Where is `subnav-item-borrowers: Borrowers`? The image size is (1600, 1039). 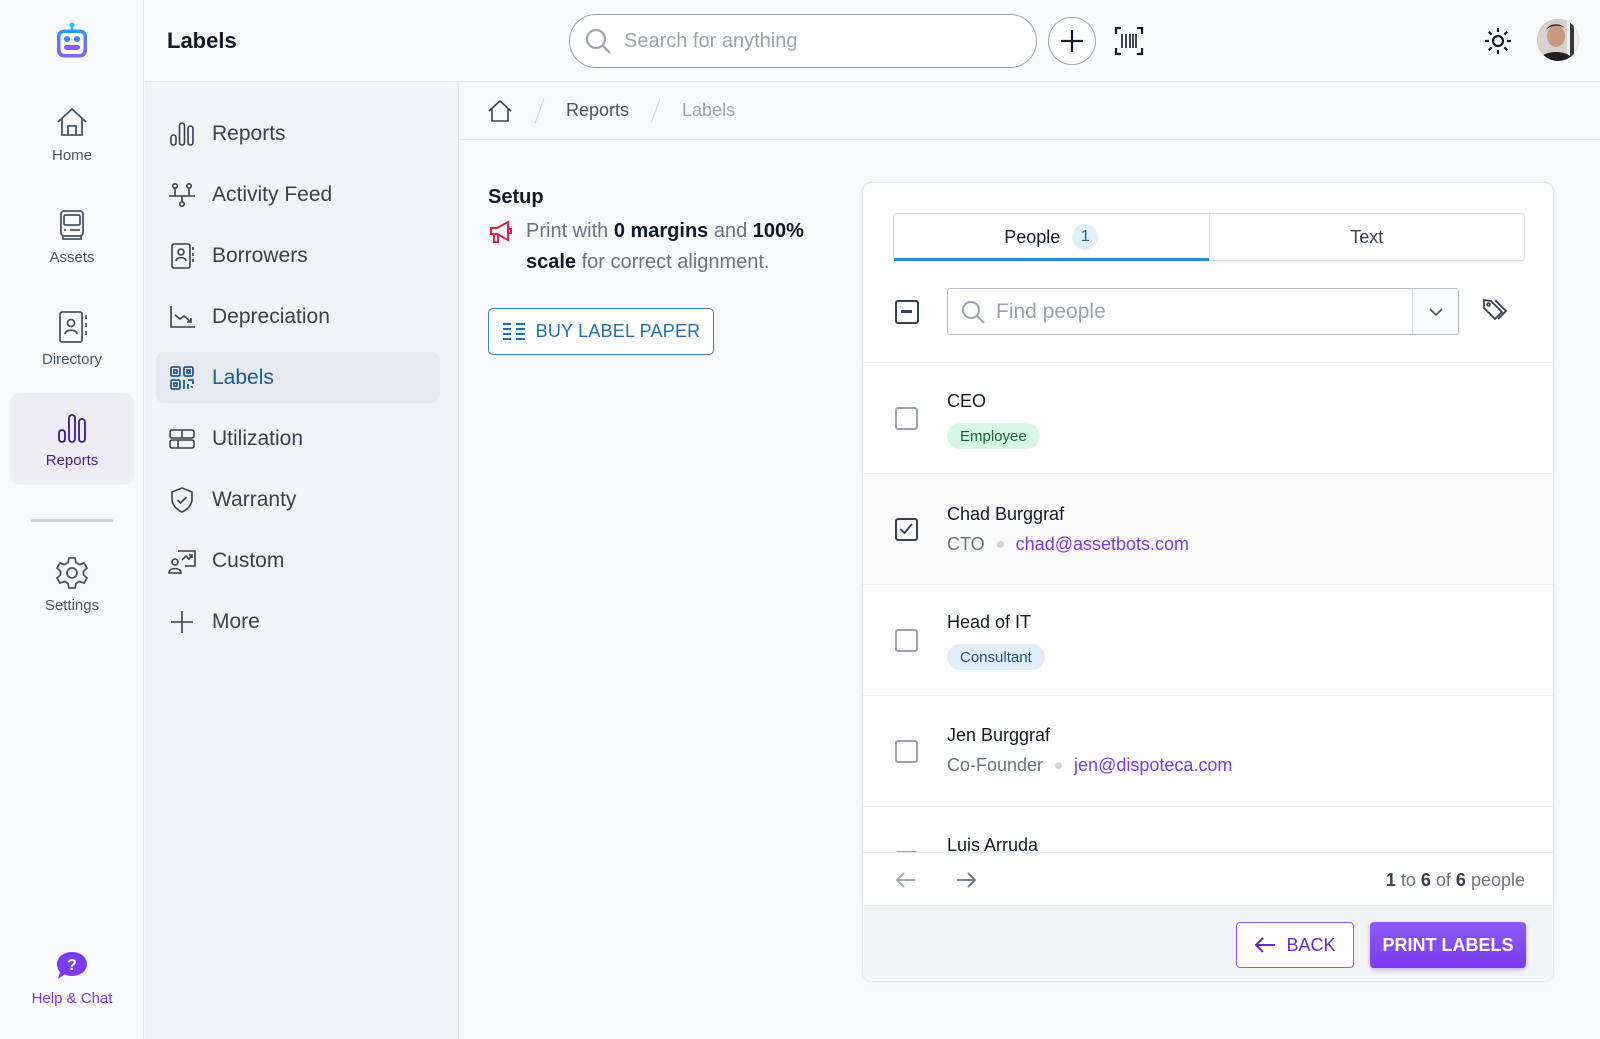
subnav-item-borrowers: Borrowers is located at coordinates (298, 255).